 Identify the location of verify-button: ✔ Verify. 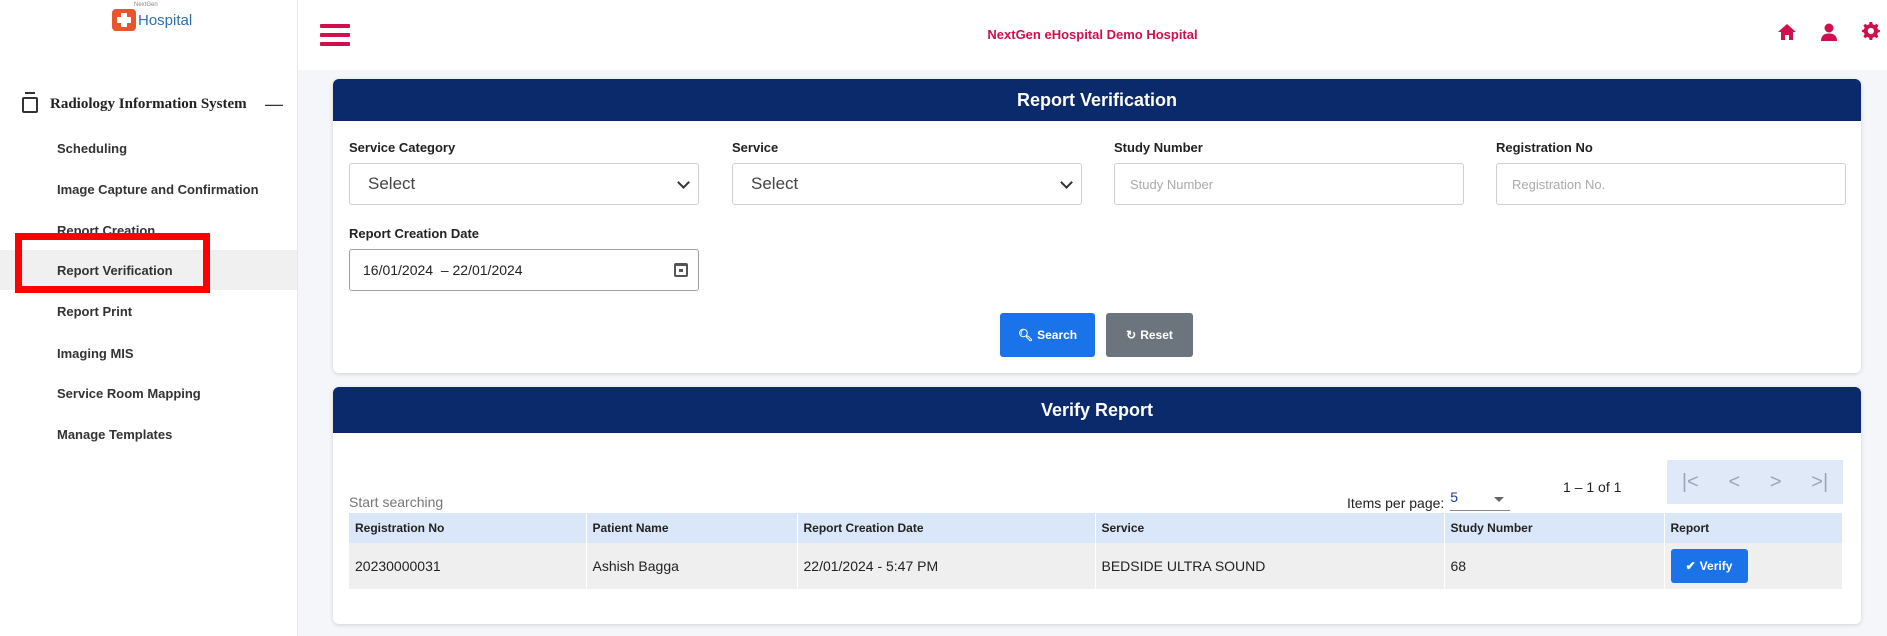
(1709, 566).